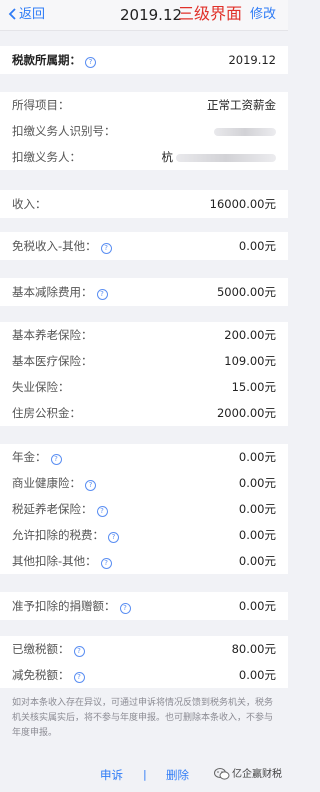 This screenshot has height=792, width=320. What do you see at coordinates (257, 535) in the screenshot?
I see `allowed-tax-fee-value: 0.00元` at bounding box center [257, 535].